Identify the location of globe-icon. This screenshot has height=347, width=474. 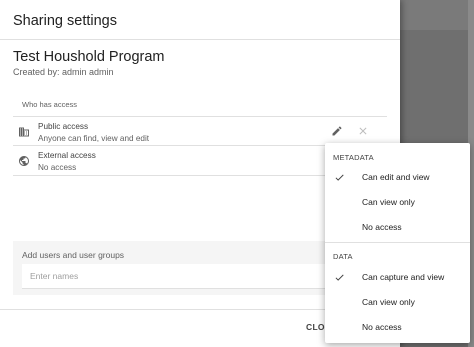
(24, 161).